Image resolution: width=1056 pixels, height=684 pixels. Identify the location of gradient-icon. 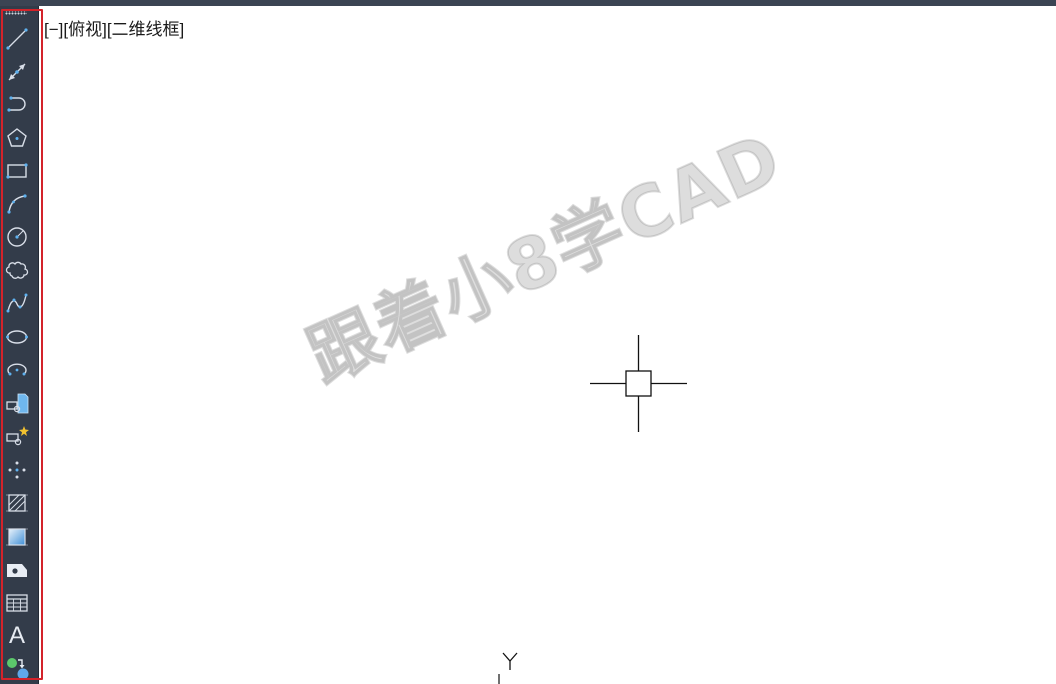
(17, 537).